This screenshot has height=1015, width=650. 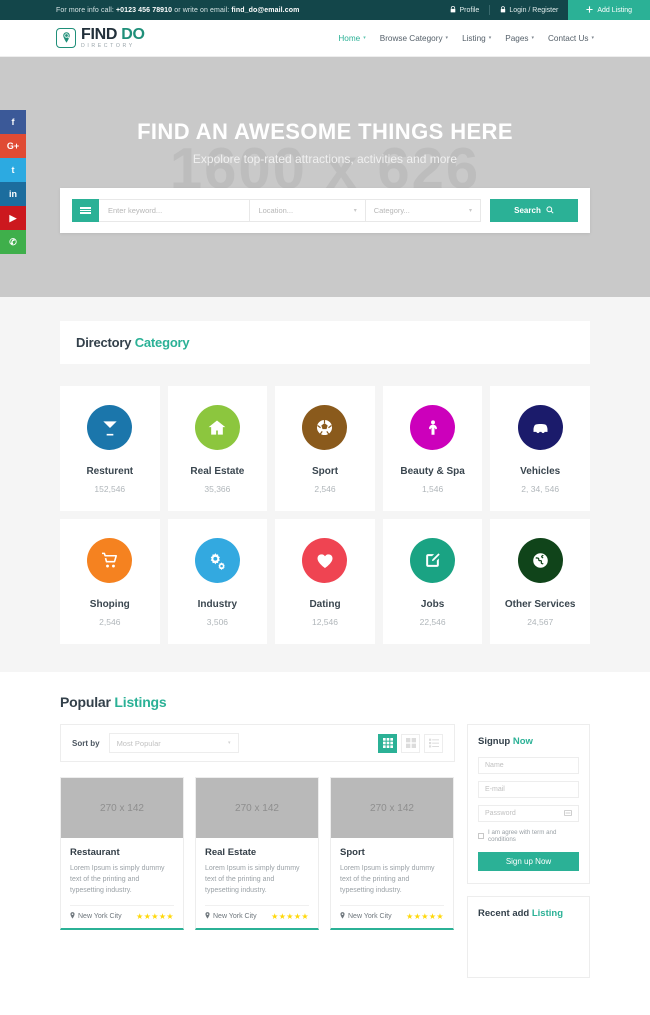 I want to click on map-pin-icon, so click(x=207, y=916).